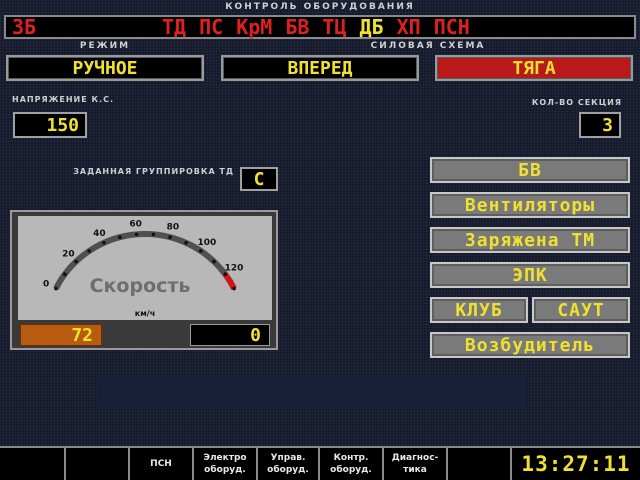 This screenshot has width=640, height=480. What do you see at coordinates (530, 240) in the screenshot?
I see `brake-line-charged-button: Заряжена ТМ` at bounding box center [530, 240].